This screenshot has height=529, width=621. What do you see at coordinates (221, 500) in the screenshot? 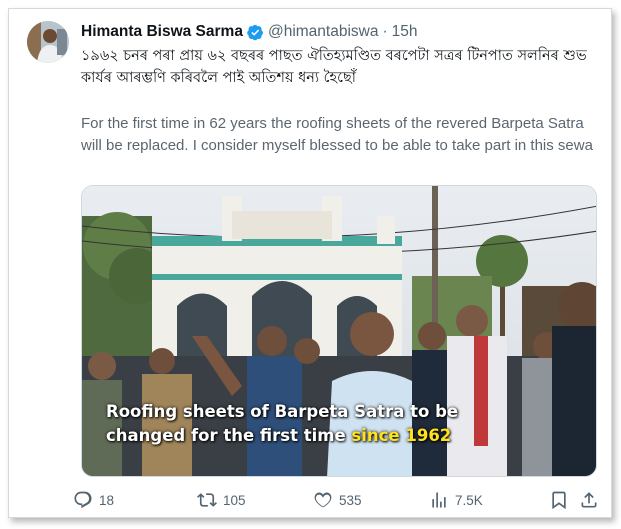
I see `retweet-button: 105` at bounding box center [221, 500].